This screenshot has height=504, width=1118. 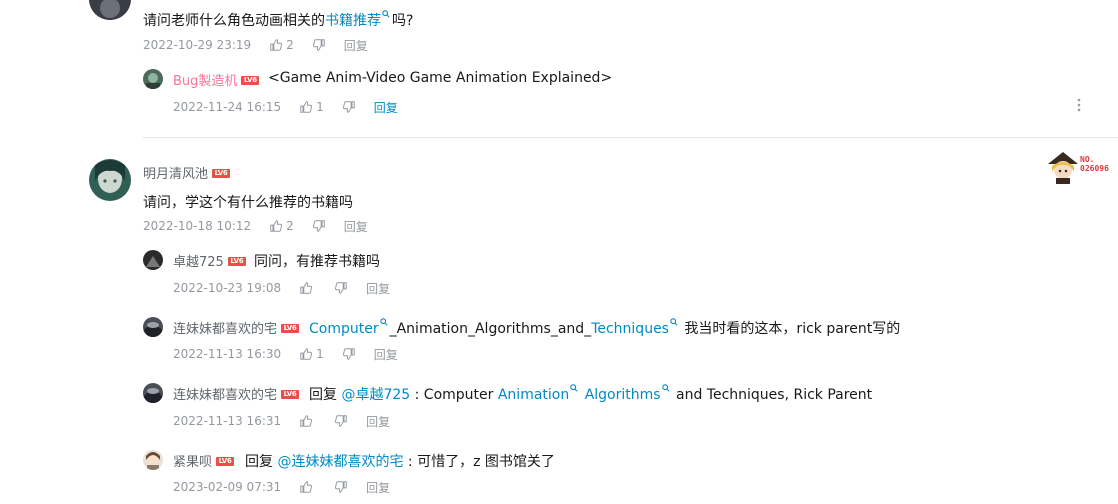 I want to click on text-segment: 请问，学这个有什么推荐的书籍吗, so click(x=248, y=203).